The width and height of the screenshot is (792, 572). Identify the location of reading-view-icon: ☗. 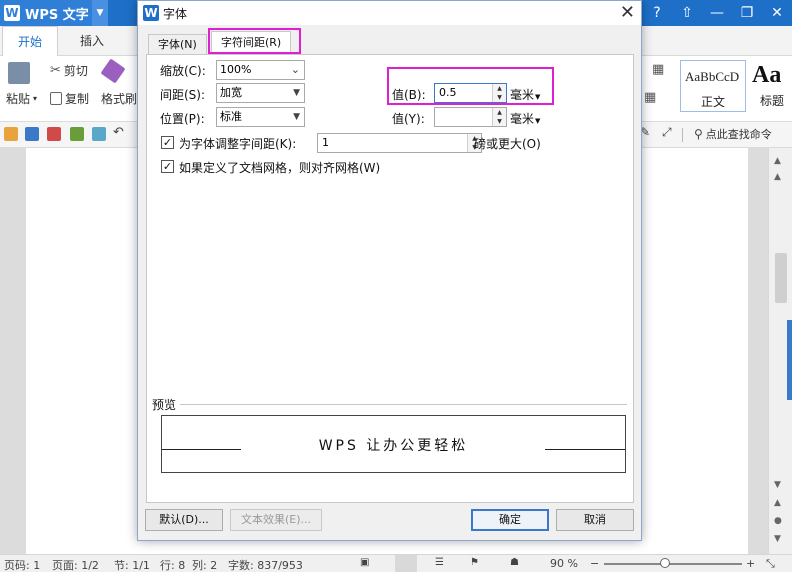
(514, 562).